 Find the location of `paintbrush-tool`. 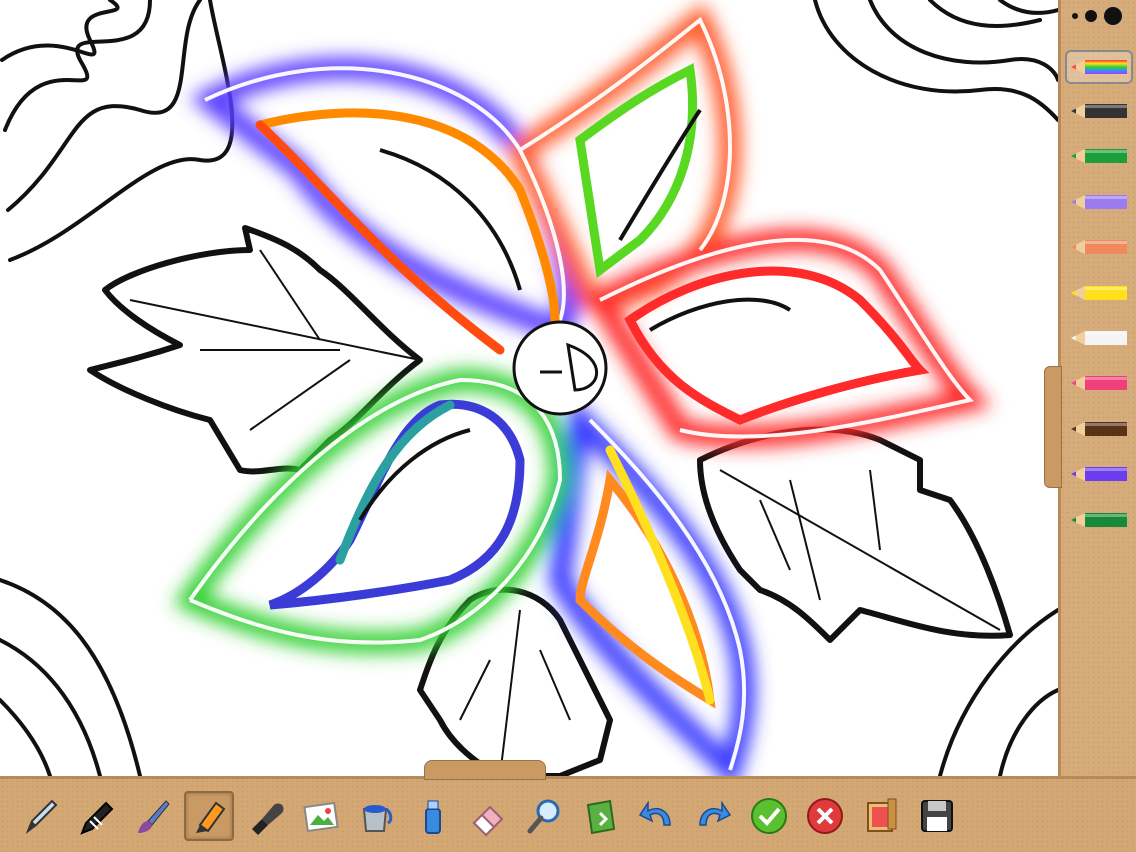

paintbrush-tool is located at coordinates (153, 816).